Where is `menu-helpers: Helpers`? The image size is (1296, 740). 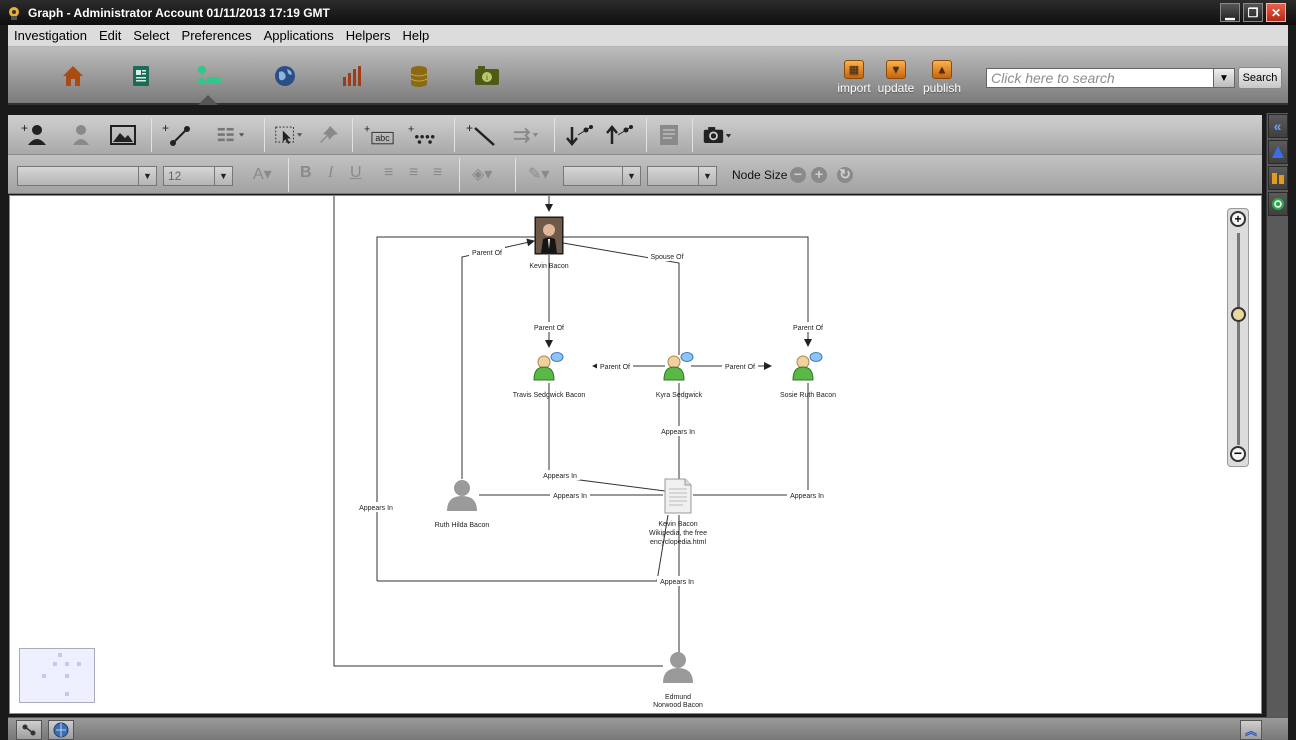
menu-helpers: Helpers is located at coordinates (368, 35).